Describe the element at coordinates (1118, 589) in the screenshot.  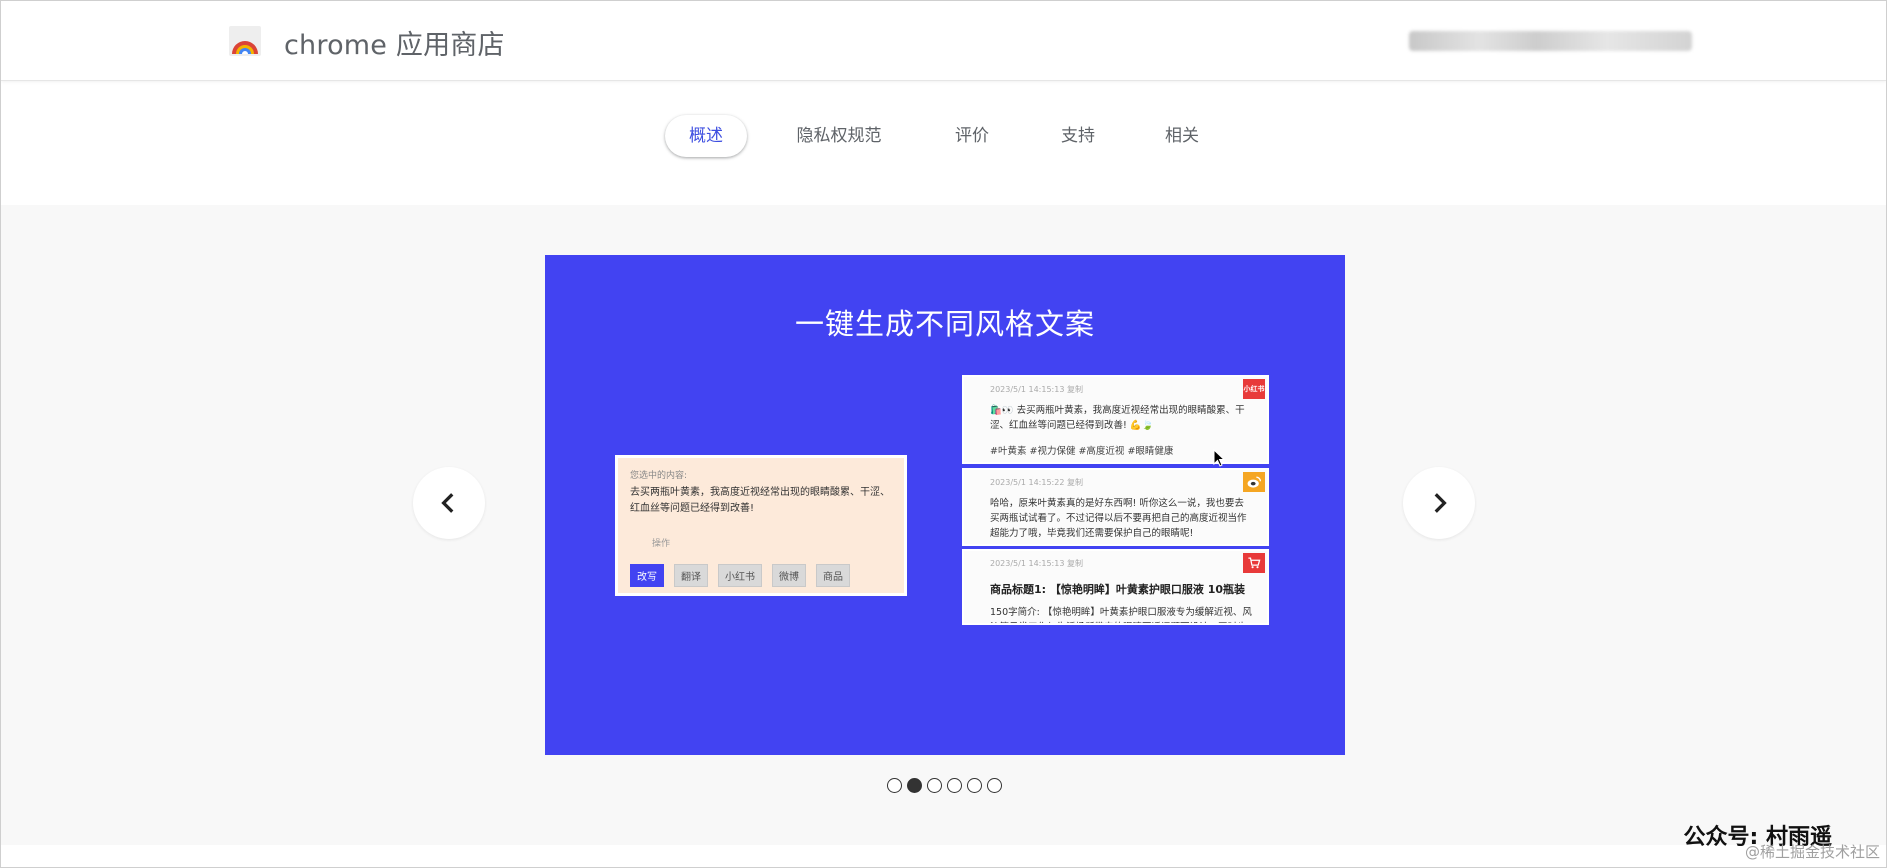
I see `output-heading: 商品标题1: 【惊艳明眸】叶黄素护眼口服液 10瓶装` at that location.